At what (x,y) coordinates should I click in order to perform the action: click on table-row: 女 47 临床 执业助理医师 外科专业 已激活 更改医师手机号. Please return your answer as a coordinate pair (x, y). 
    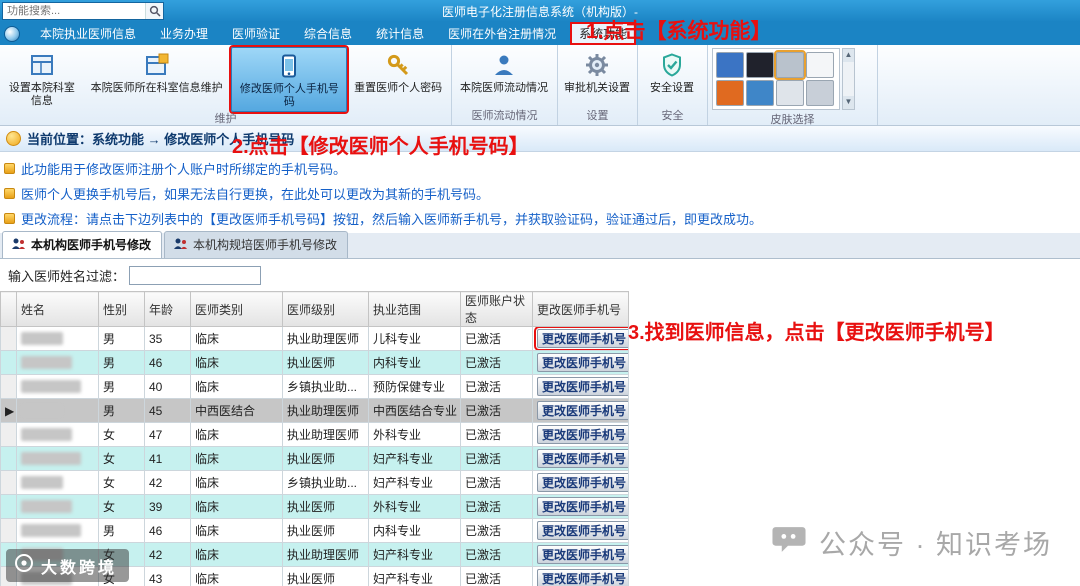
    Looking at the image, I should click on (314, 434).